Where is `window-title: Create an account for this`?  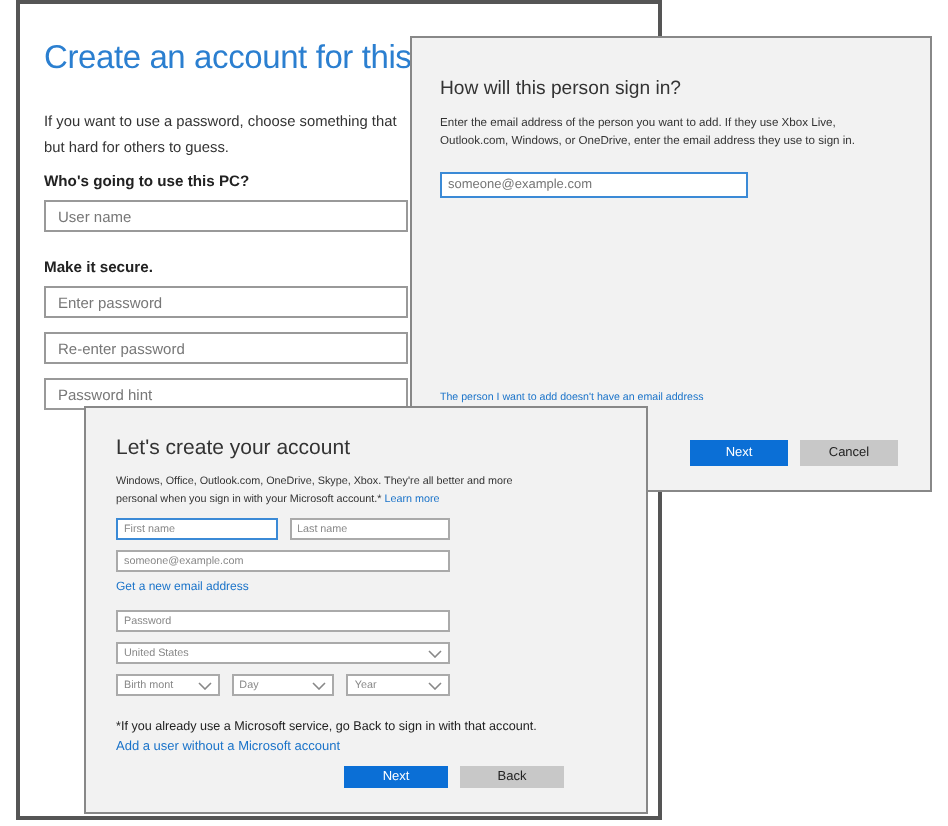
window-title: Create an account for this is located at coordinates (228, 59).